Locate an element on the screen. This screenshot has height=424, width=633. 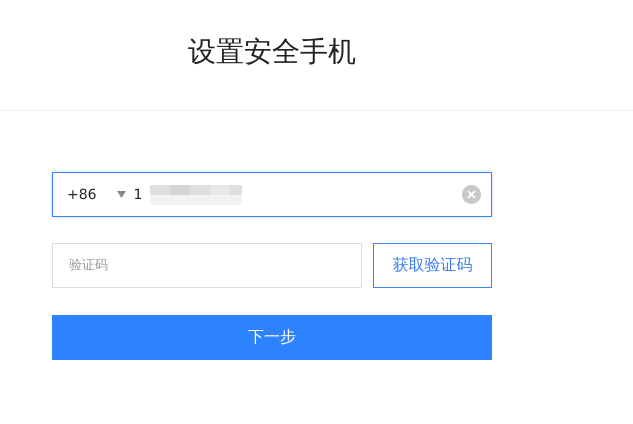
phone-field: +86 1 is located at coordinates (272, 194).